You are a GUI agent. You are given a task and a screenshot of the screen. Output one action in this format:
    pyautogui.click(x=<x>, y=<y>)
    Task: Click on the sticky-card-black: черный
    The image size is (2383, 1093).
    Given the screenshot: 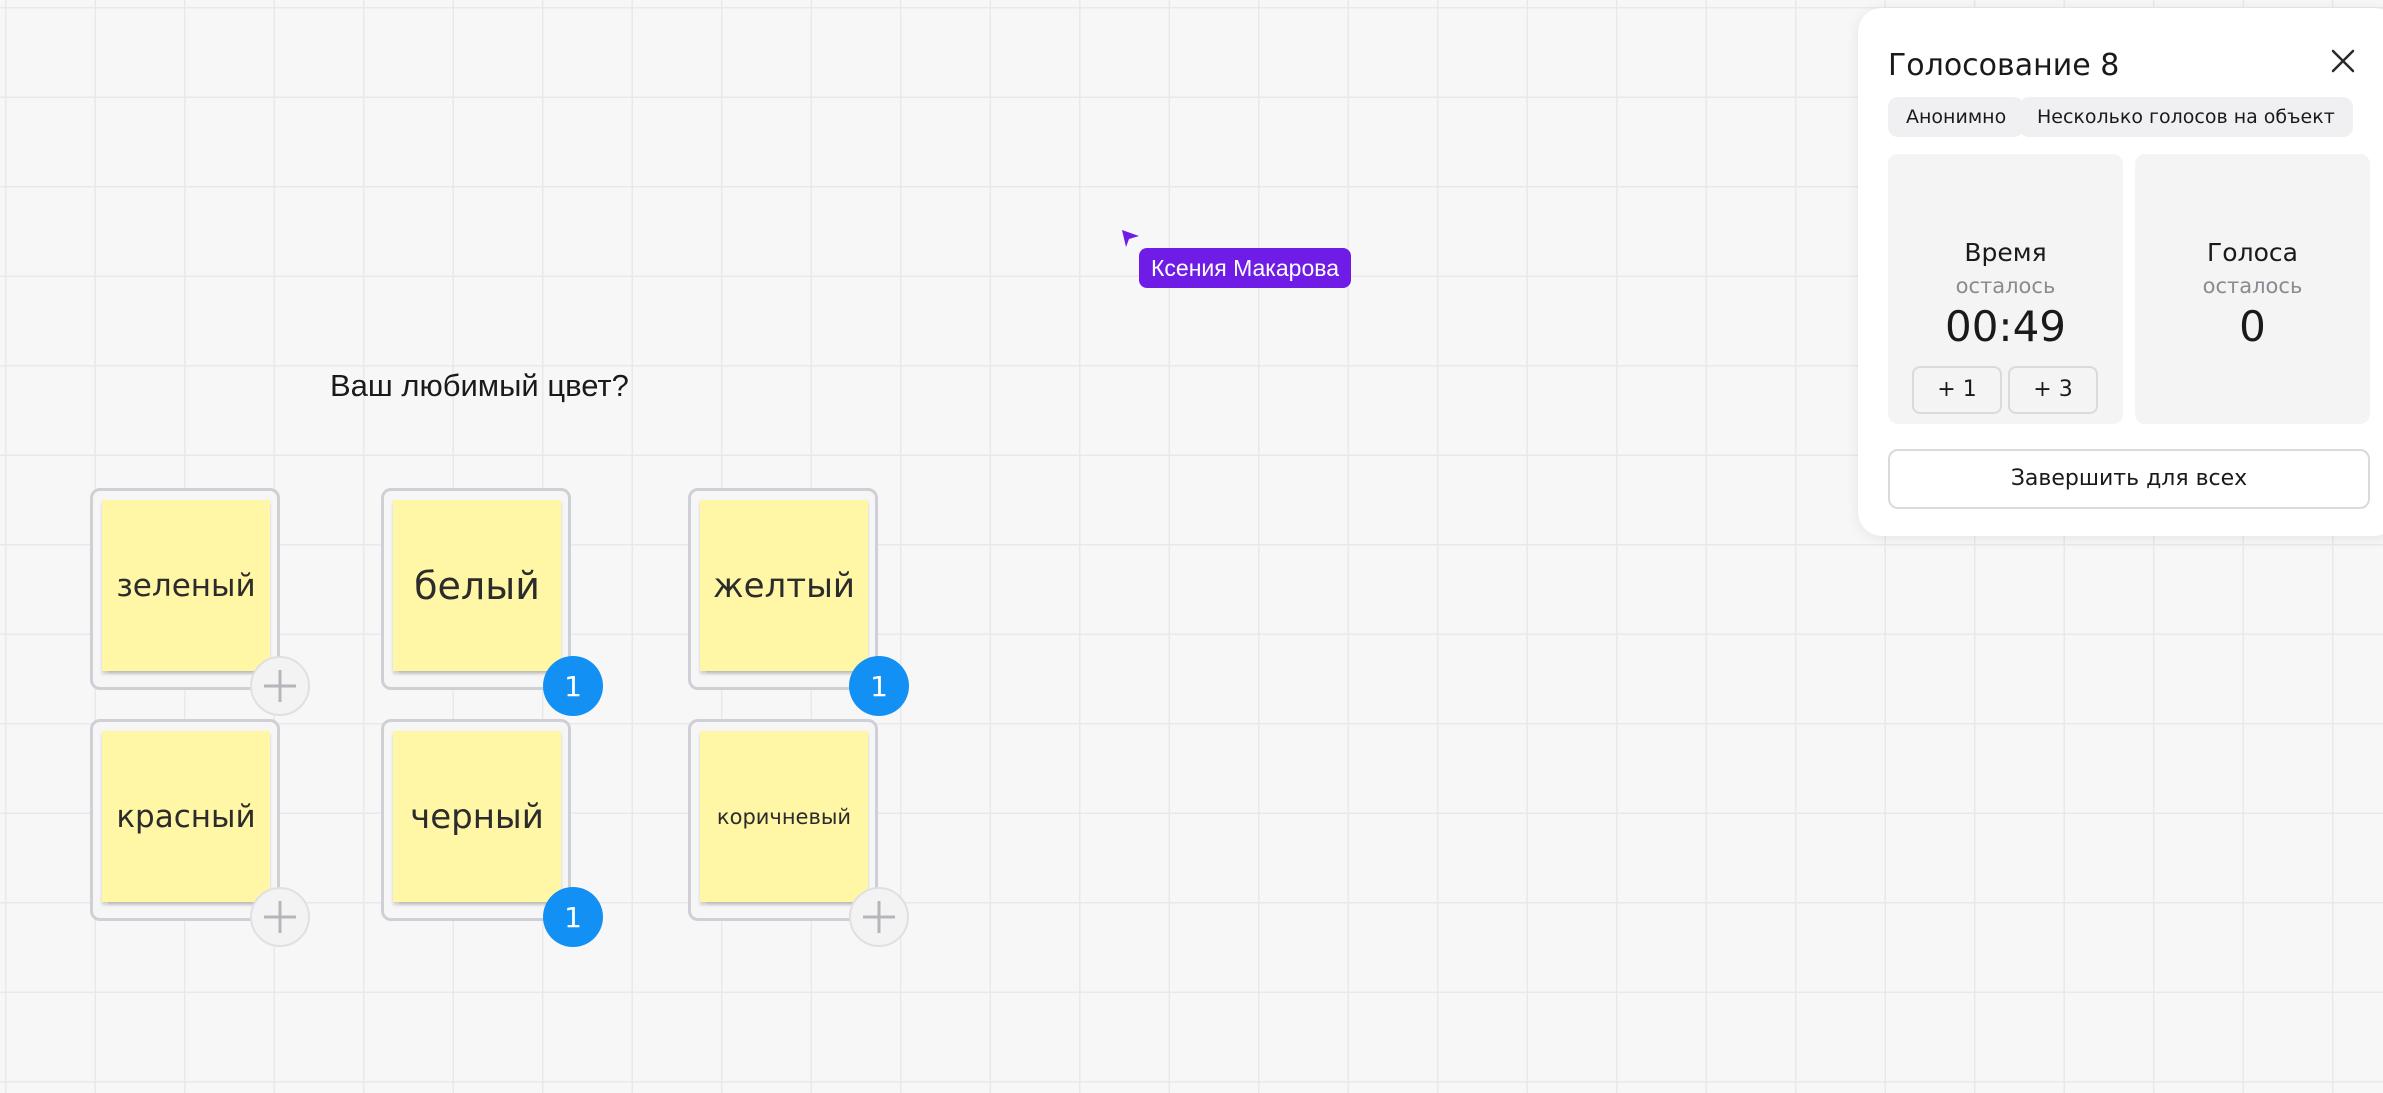 What is the action you would take?
    pyautogui.click(x=476, y=820)
    